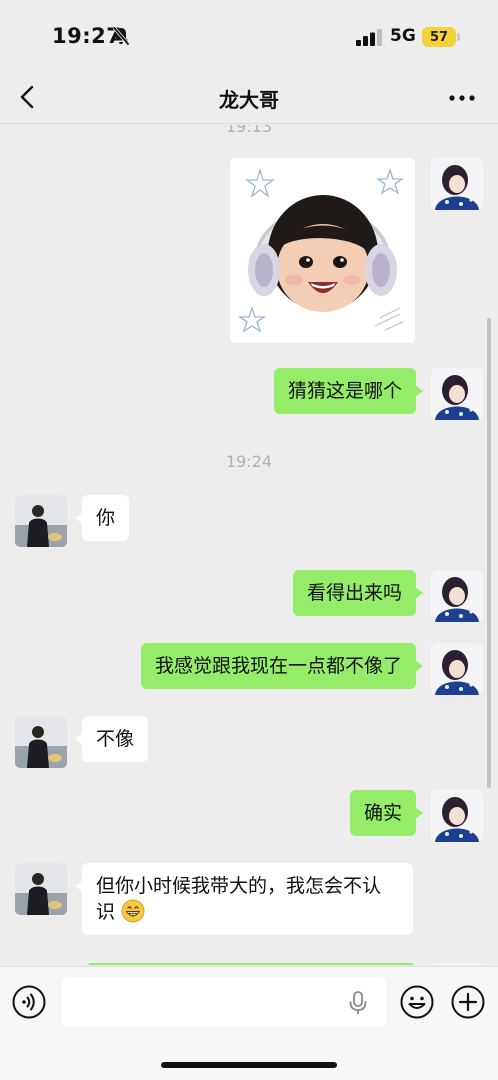  Describe the element at coordinates (462, 98) in the screenshot. I see `more-dots-icon` at that location.